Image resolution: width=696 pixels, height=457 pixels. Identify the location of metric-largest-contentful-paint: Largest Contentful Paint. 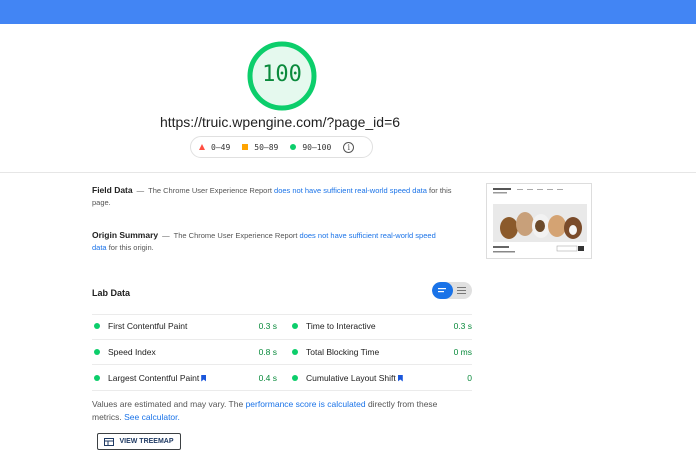
(150, 378).